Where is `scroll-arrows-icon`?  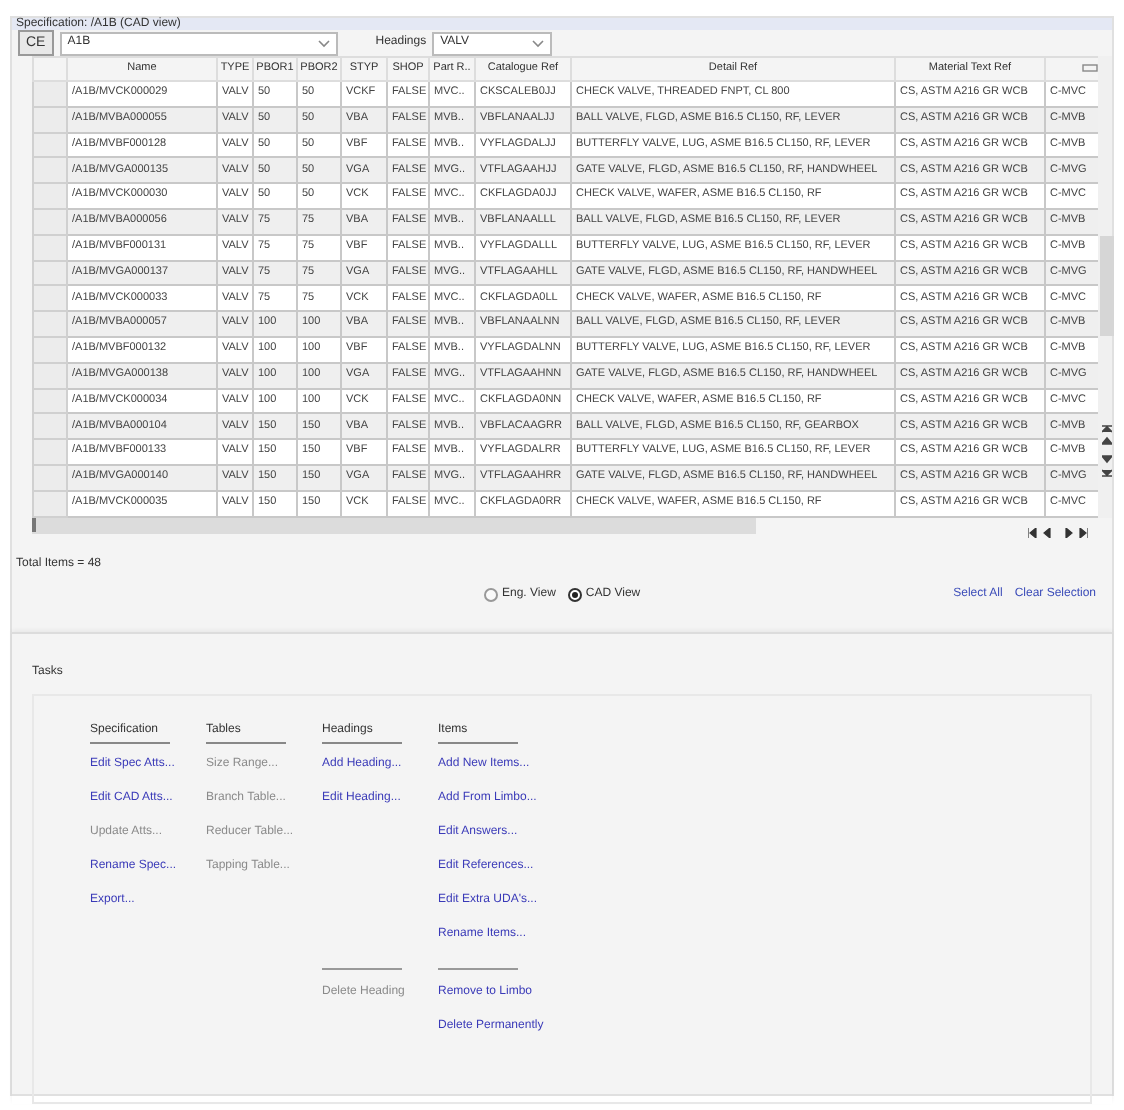
scroll-arrows-icon is located at coordinates (1107, 450).